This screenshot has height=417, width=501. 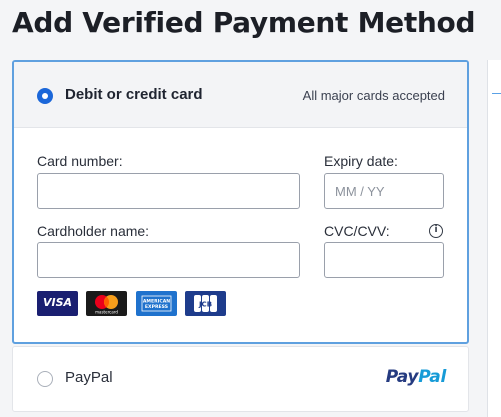 I want to click on mastercard-logo-icon: mastercard, so click(x=106, y=303).